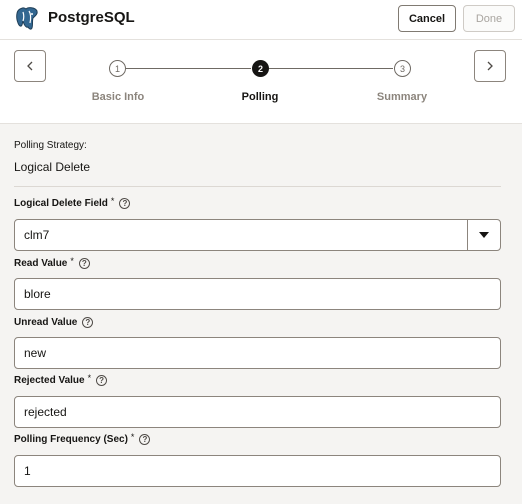 The height and width of the screenshot is (504, 522). What do you see at coordinates (37, 235) in the screenshot?
I see `select-value: clm7` at bounding box center [37, 235].